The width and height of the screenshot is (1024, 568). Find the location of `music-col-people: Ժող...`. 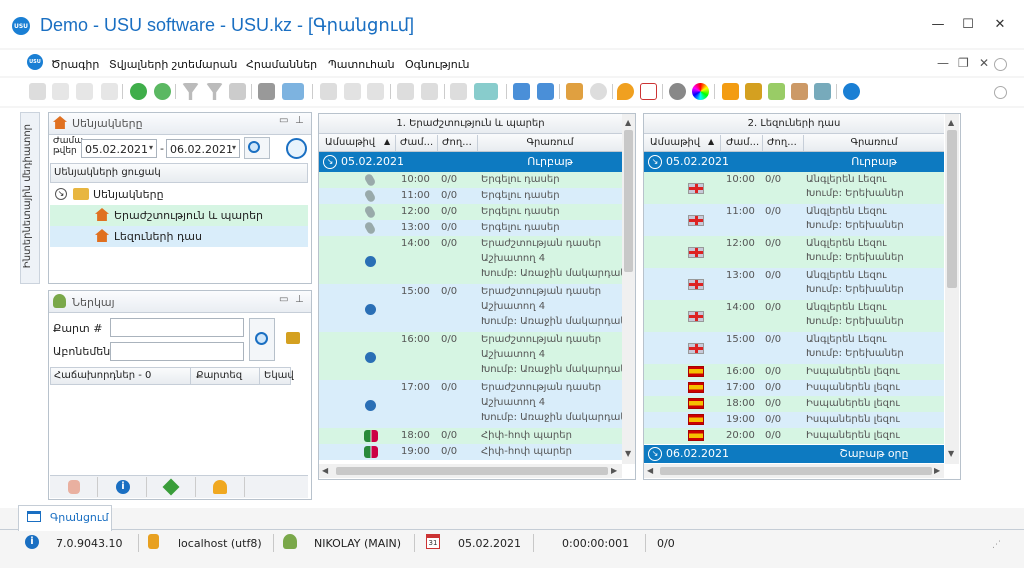

music-col-people: Ժող... is located at coordinates (457, 142).